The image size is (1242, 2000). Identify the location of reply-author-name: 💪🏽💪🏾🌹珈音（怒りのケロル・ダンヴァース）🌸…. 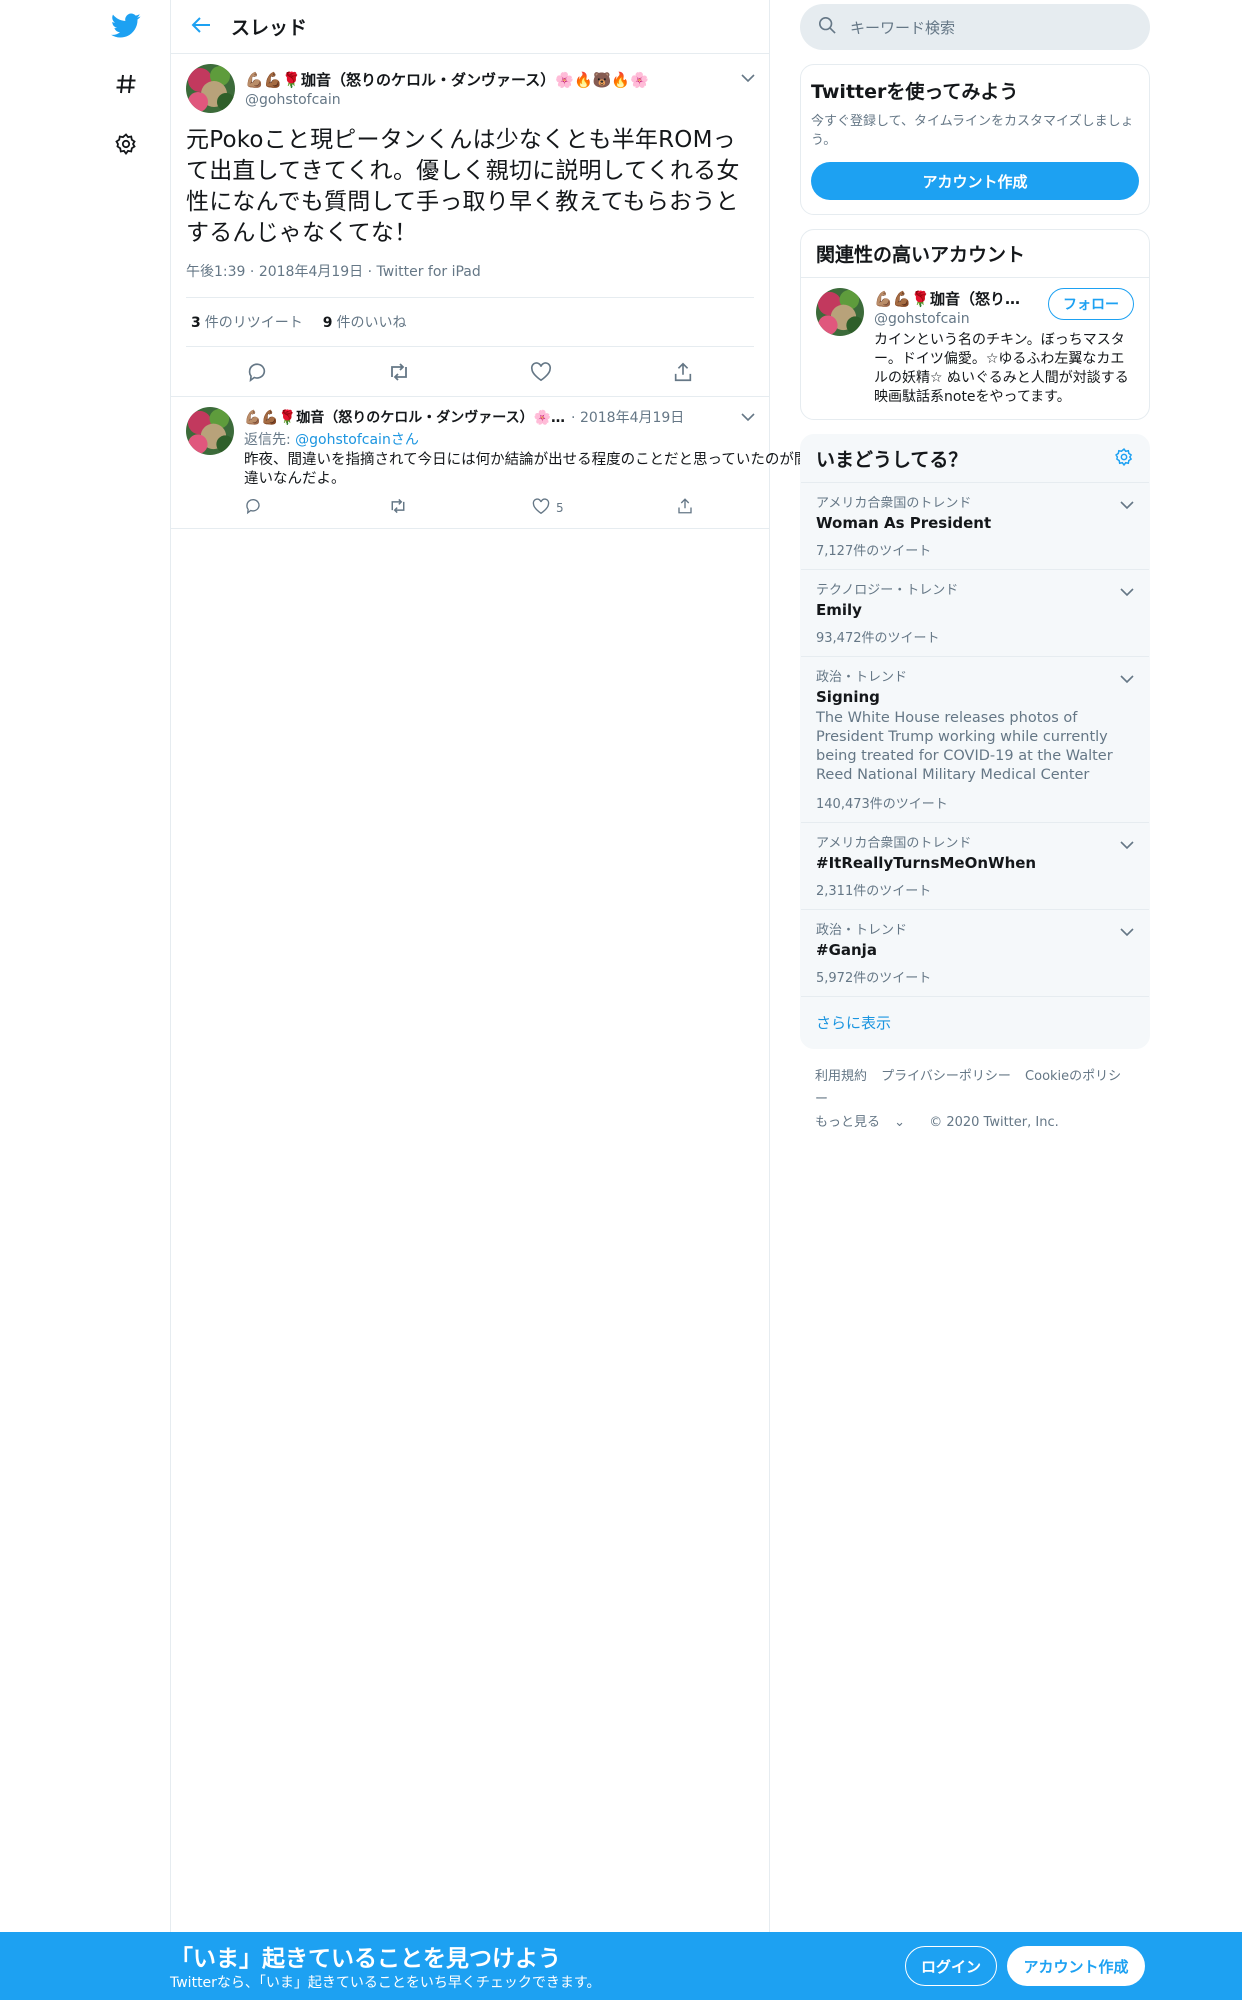
(404, 417).